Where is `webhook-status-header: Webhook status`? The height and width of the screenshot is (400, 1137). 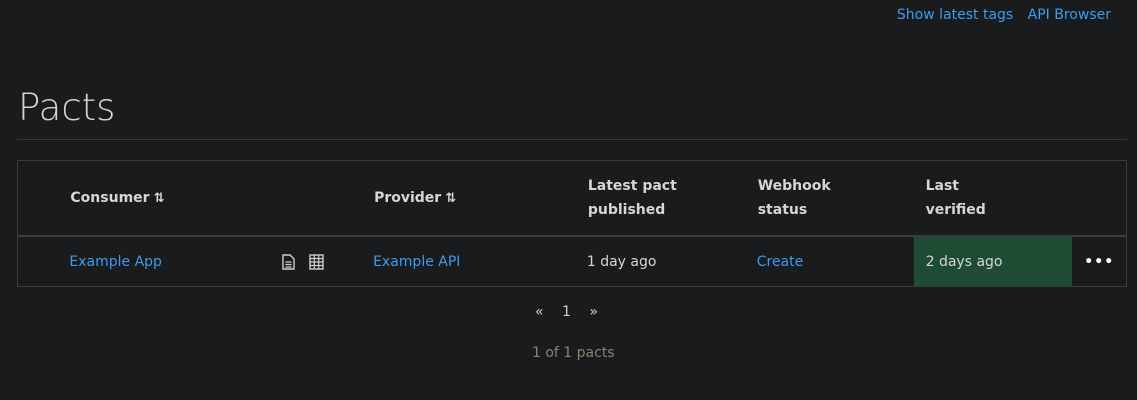 webhook-status-header: Webhook status is located at coordinates (835, 198).